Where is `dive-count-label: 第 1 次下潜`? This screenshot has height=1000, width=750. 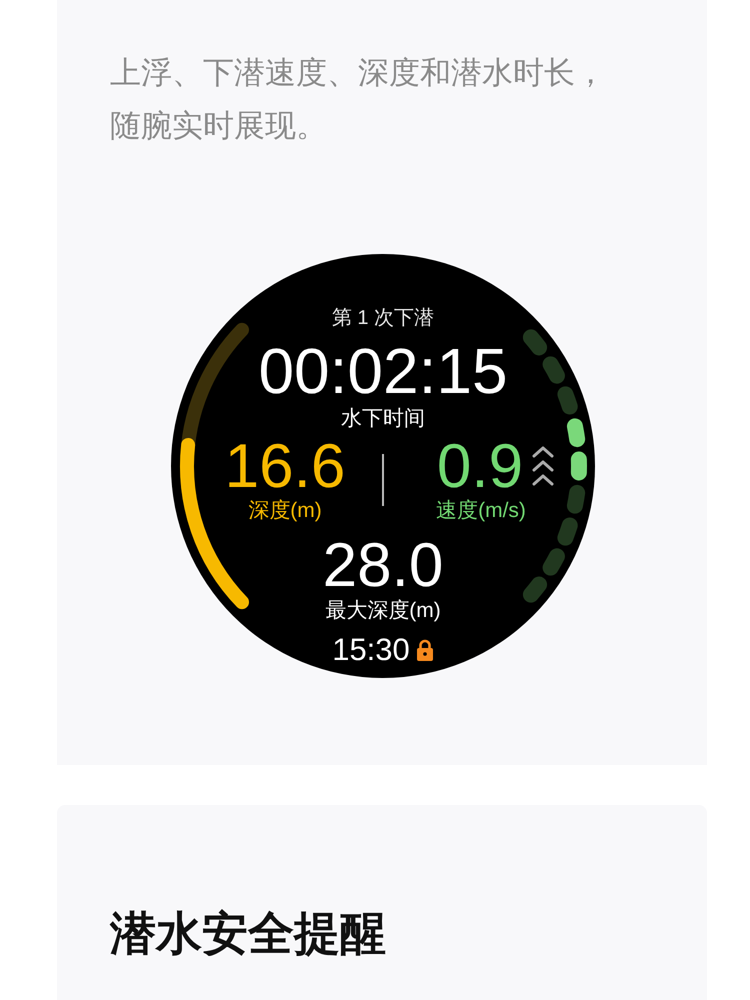 dive-count-label: 第 1 次下潜 is located at coordinates (383, 318).